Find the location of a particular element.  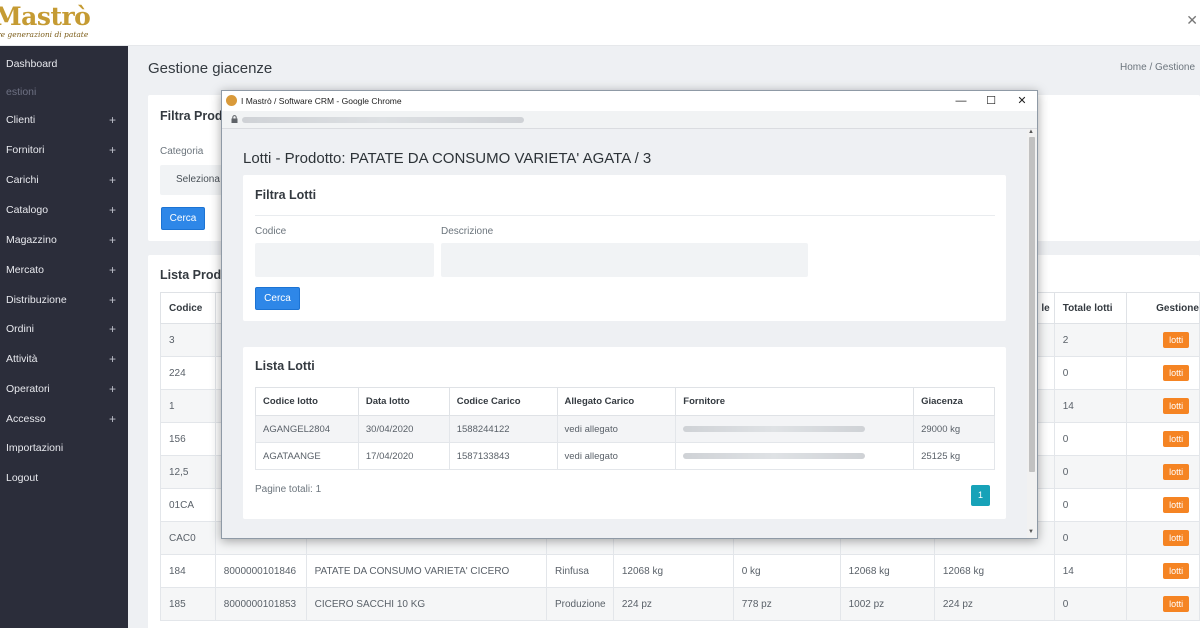

cell-totale-lotti: 2 is located at coordinates (1090, 340).